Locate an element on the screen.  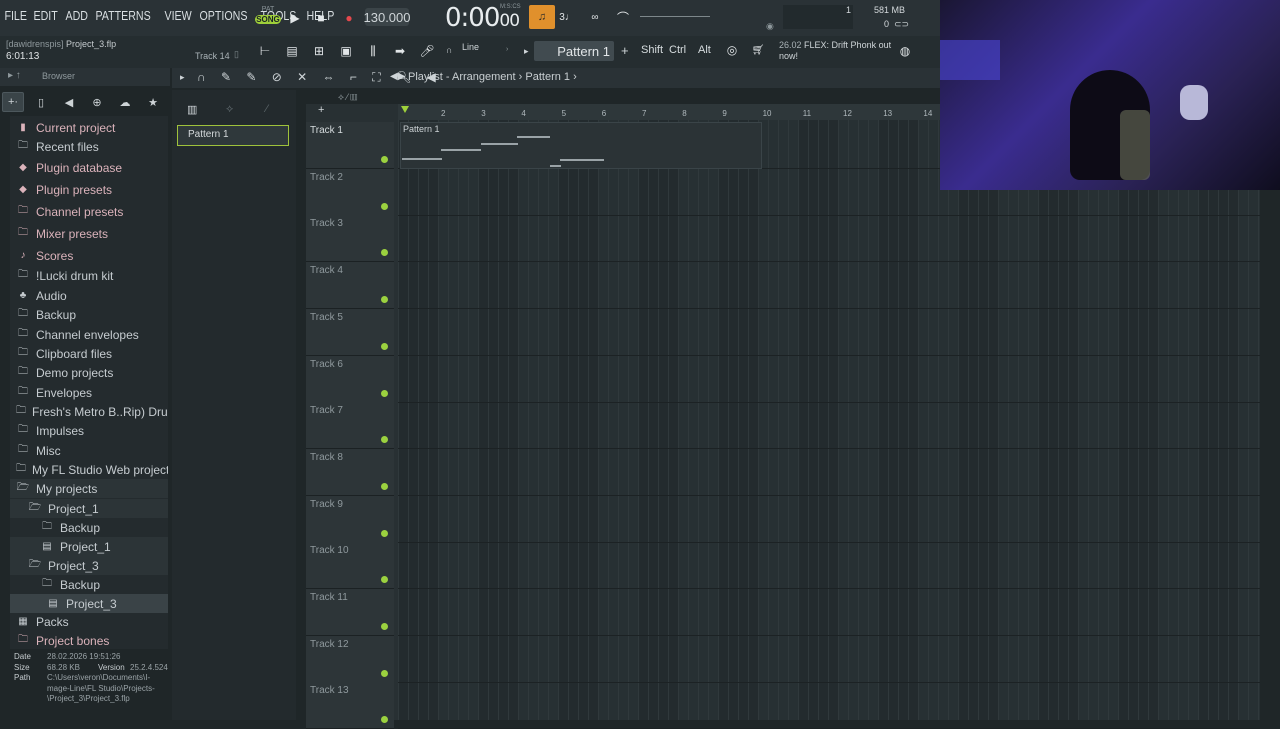
channel-rack-icon: ▣ is located at coordinates (346, 51).